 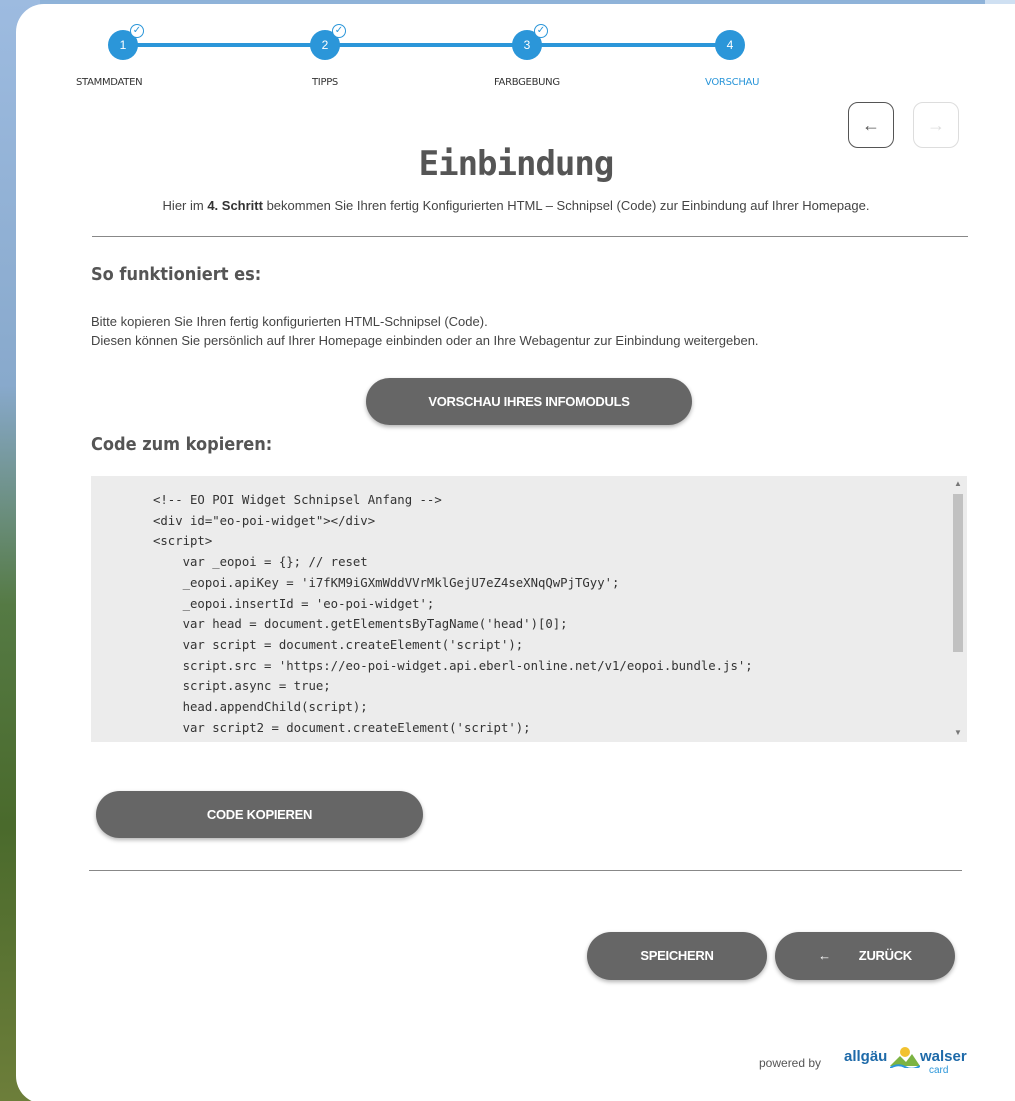 I want to click on save-button: SPEICHERN, so click(x=677, y=956).